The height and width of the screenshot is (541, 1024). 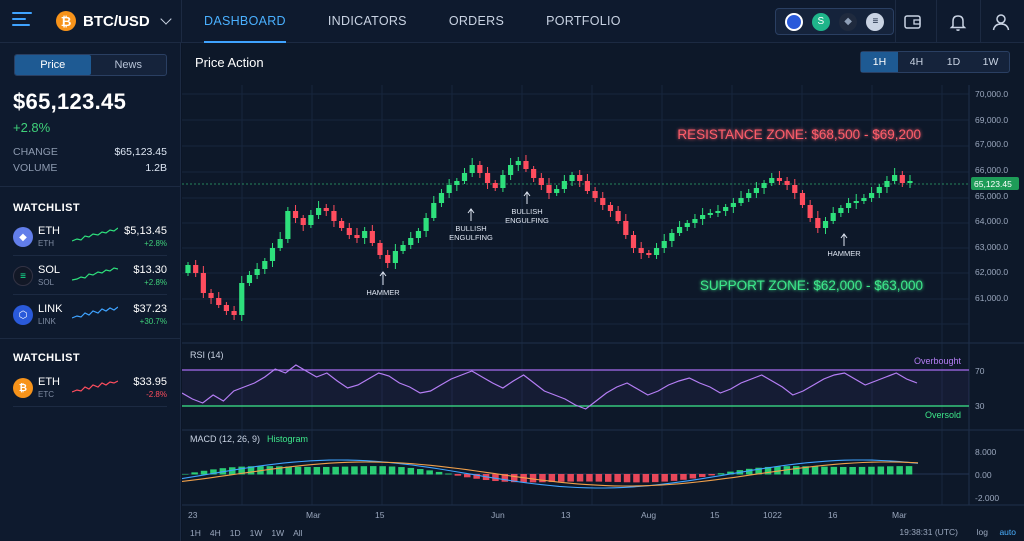 I want to click on watchlist-change: -2.8%, so click(x=156, y=394).